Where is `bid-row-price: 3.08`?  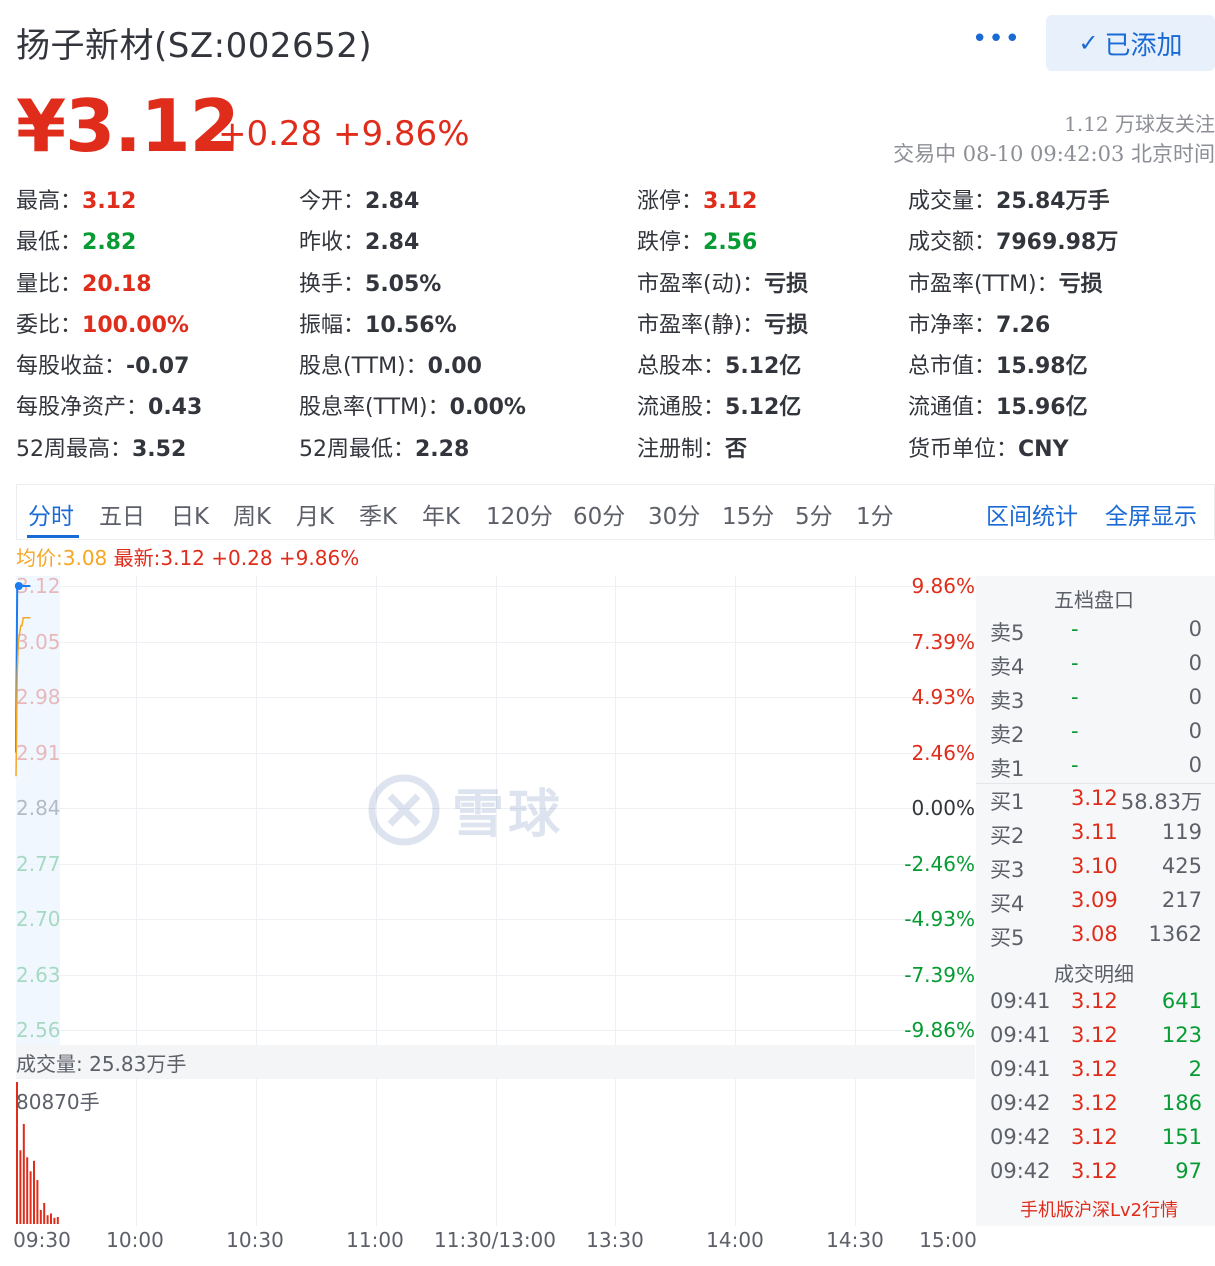 bid-row-price: 3.08 is located at coordinates (1094, 934).